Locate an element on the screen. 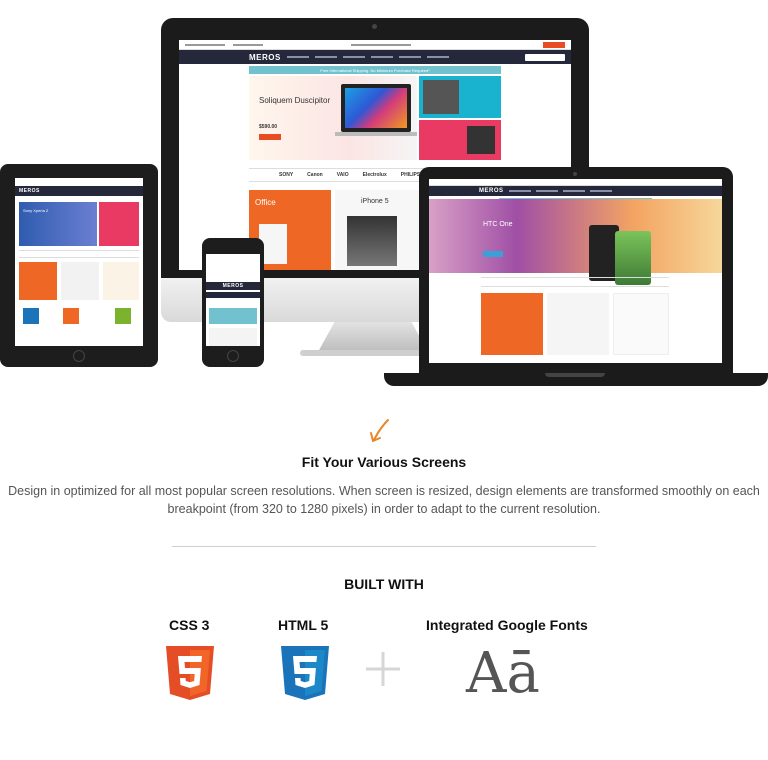 This screenshot has height=760, width=768. css3-shield-icon is located at coordinates (305, 673).